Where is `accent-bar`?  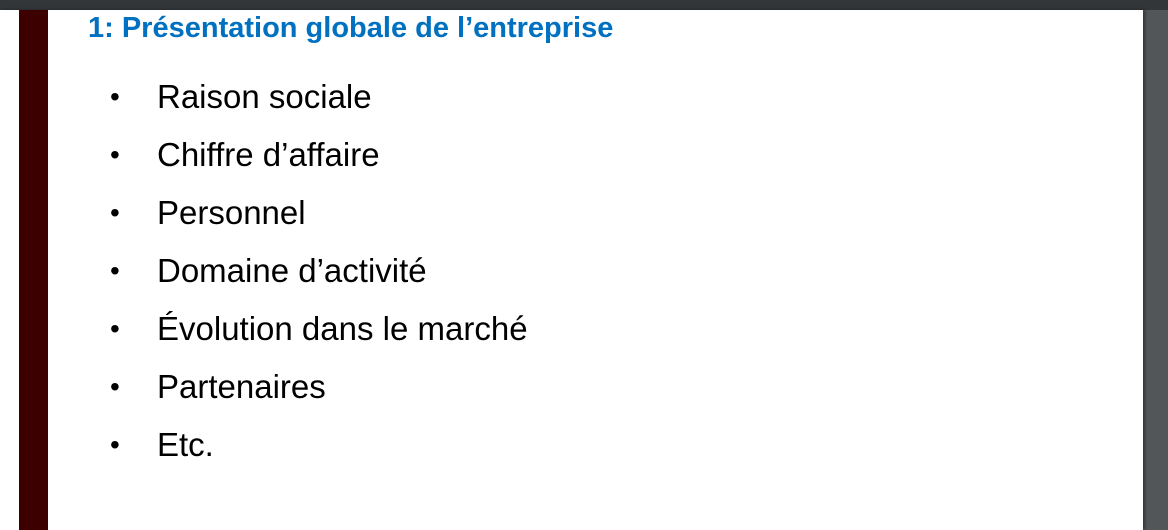
accent-bar is located at coordinates (33, 270).